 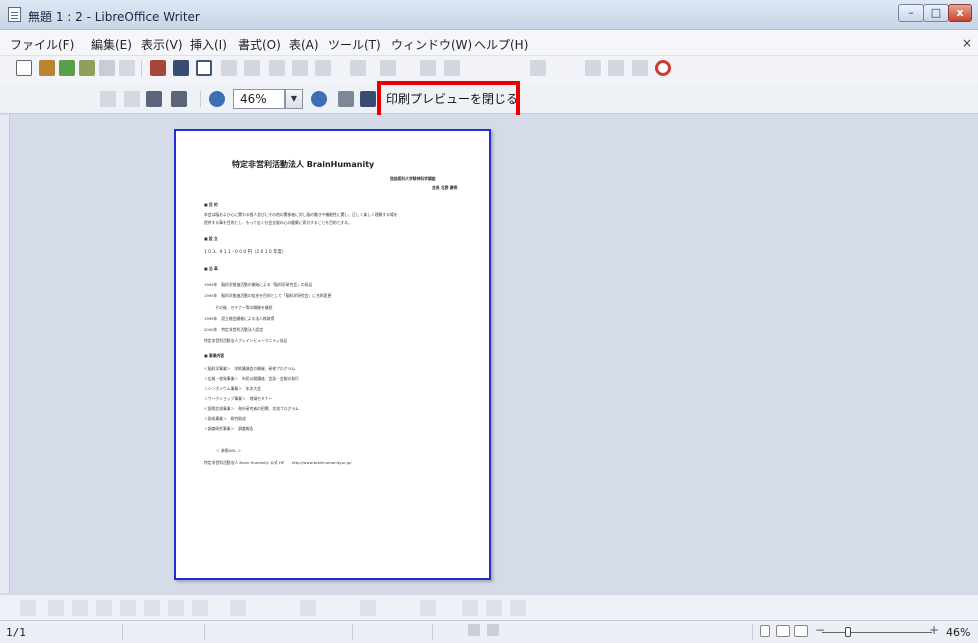 I want to click on export-pdf-icon, so click(x=158, y=68).